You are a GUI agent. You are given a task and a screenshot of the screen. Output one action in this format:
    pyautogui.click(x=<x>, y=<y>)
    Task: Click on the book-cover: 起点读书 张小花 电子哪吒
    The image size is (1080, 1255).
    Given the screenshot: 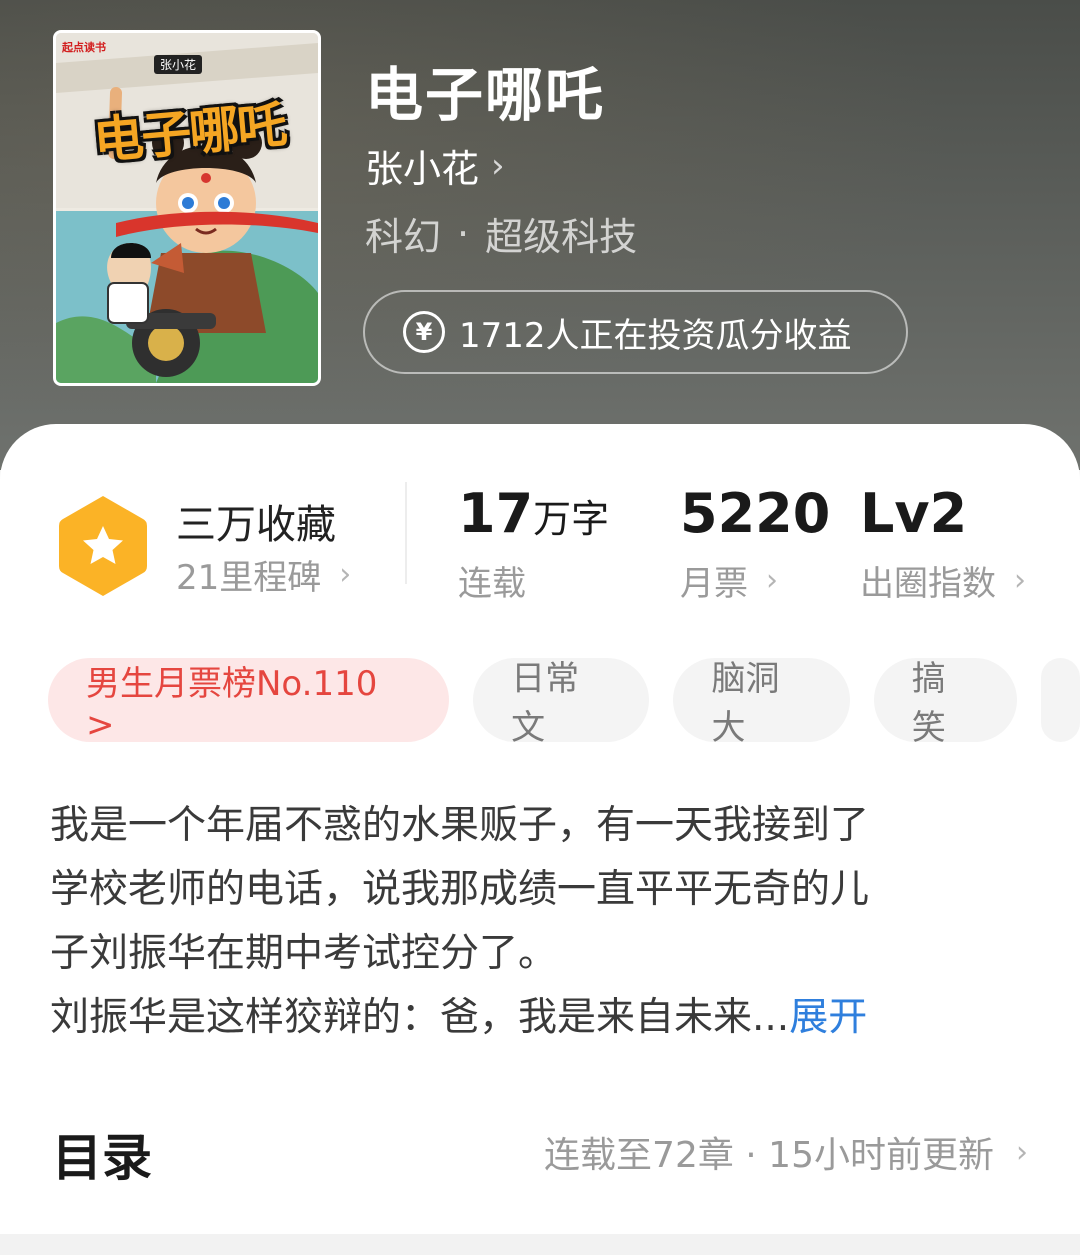 What is the action you would take?
    pyautogui.click(x=187, y=208)
    